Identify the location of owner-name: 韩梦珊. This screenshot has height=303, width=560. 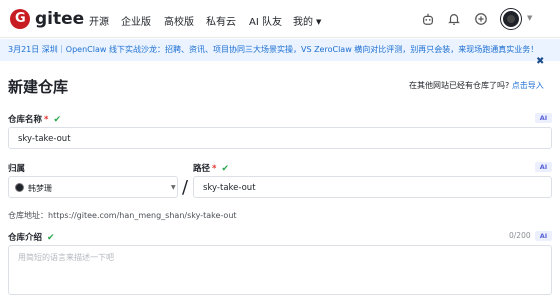
(40, 188).